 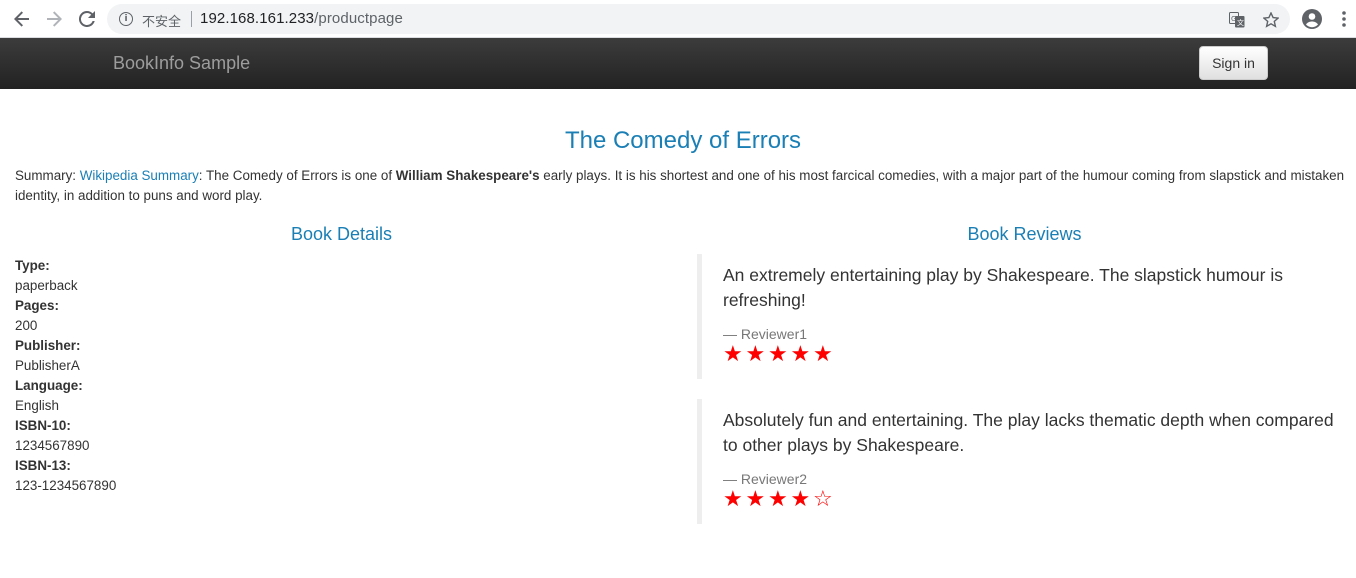 What do you see at coordinates (22, 19) in the screenshot?
I see `back-icon` at bounding box center [22, 19].